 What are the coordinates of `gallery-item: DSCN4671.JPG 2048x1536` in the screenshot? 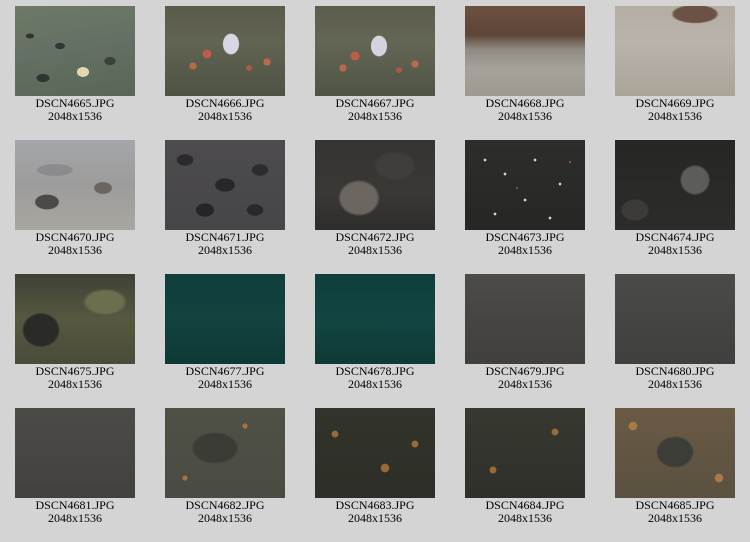 It's located at (225, 201).